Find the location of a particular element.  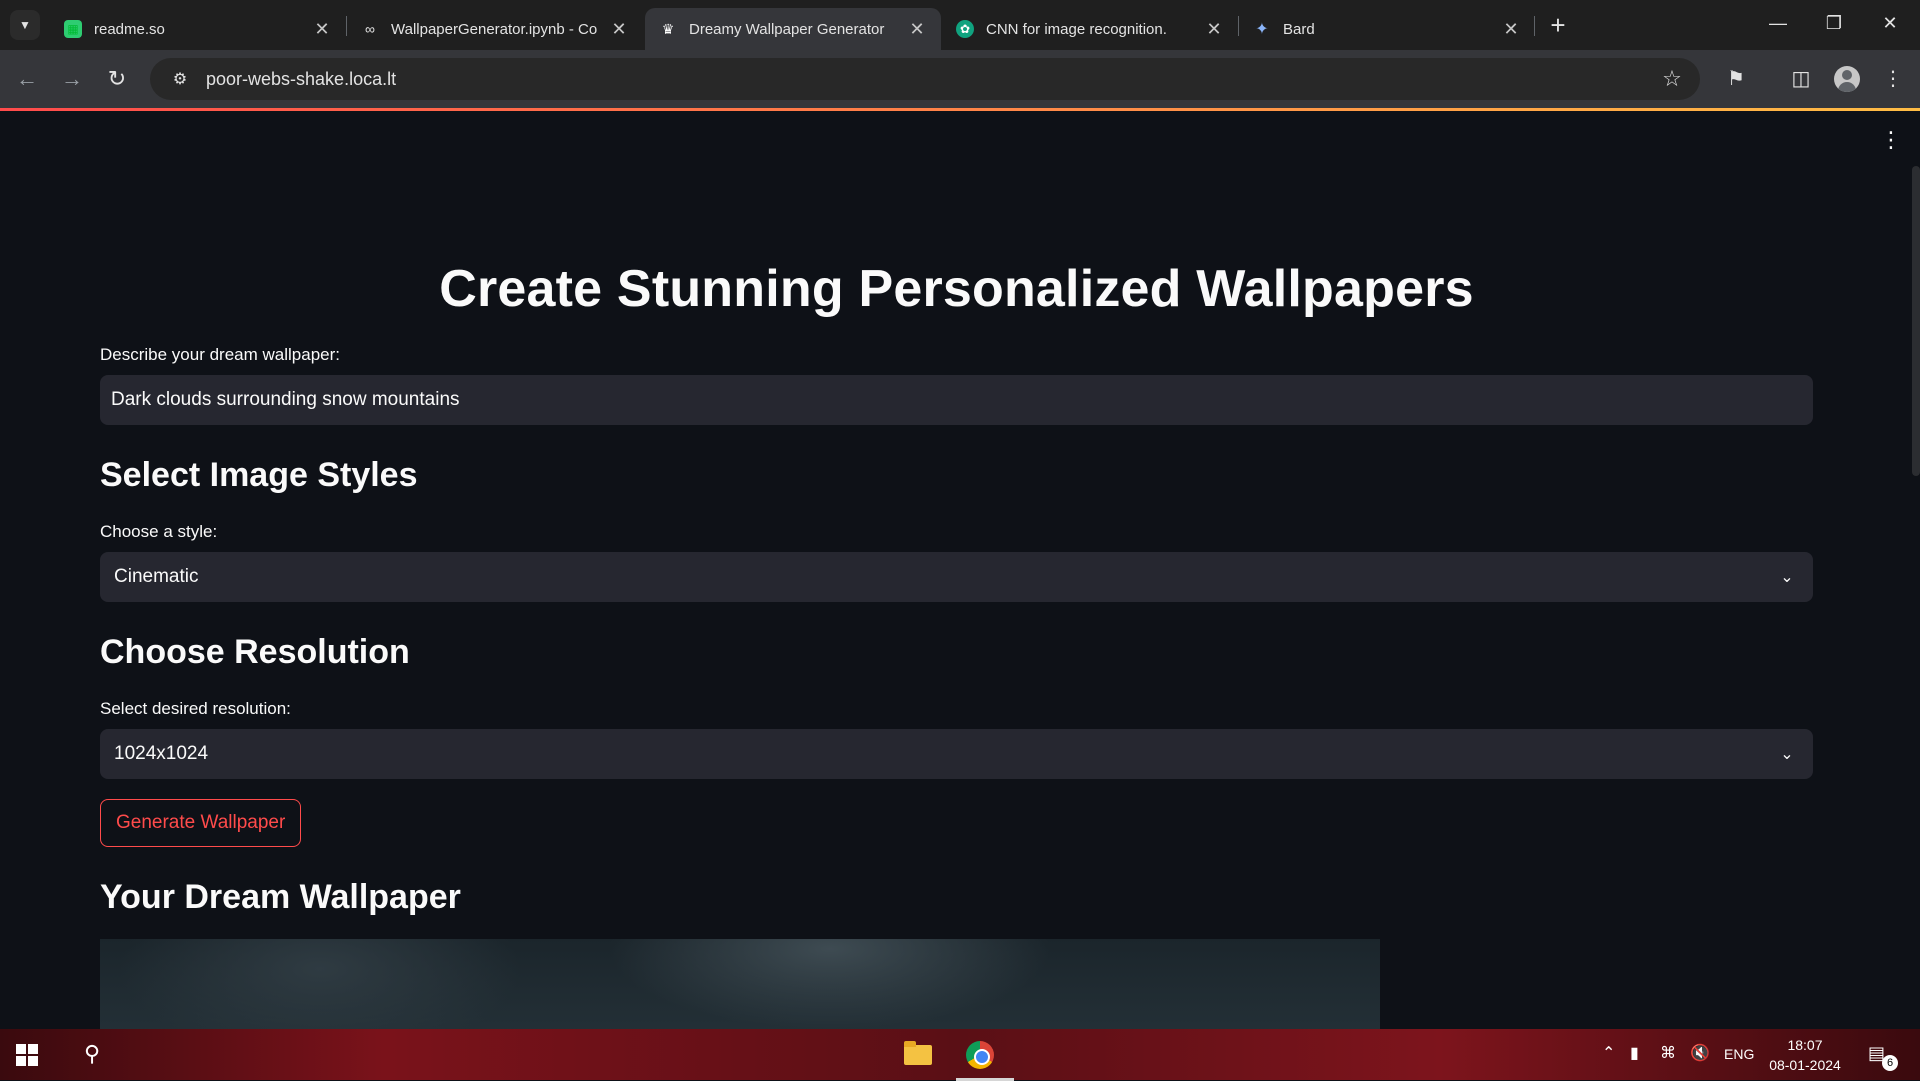

chatgpt-icon: ✿ is located at coordinates (965, 29).